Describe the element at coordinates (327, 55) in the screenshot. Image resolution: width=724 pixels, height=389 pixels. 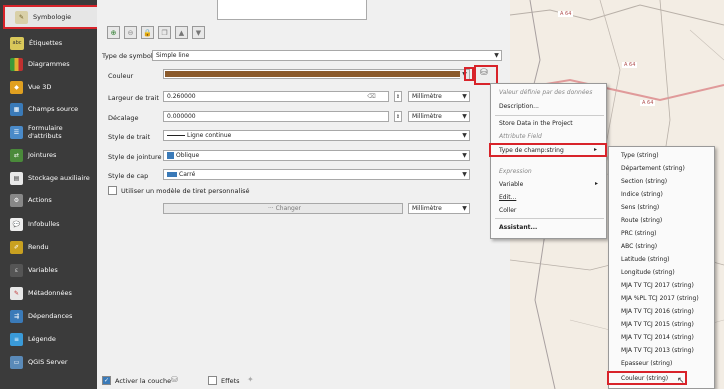
I see `symbol-type-select: Simple line ▼` at that location.